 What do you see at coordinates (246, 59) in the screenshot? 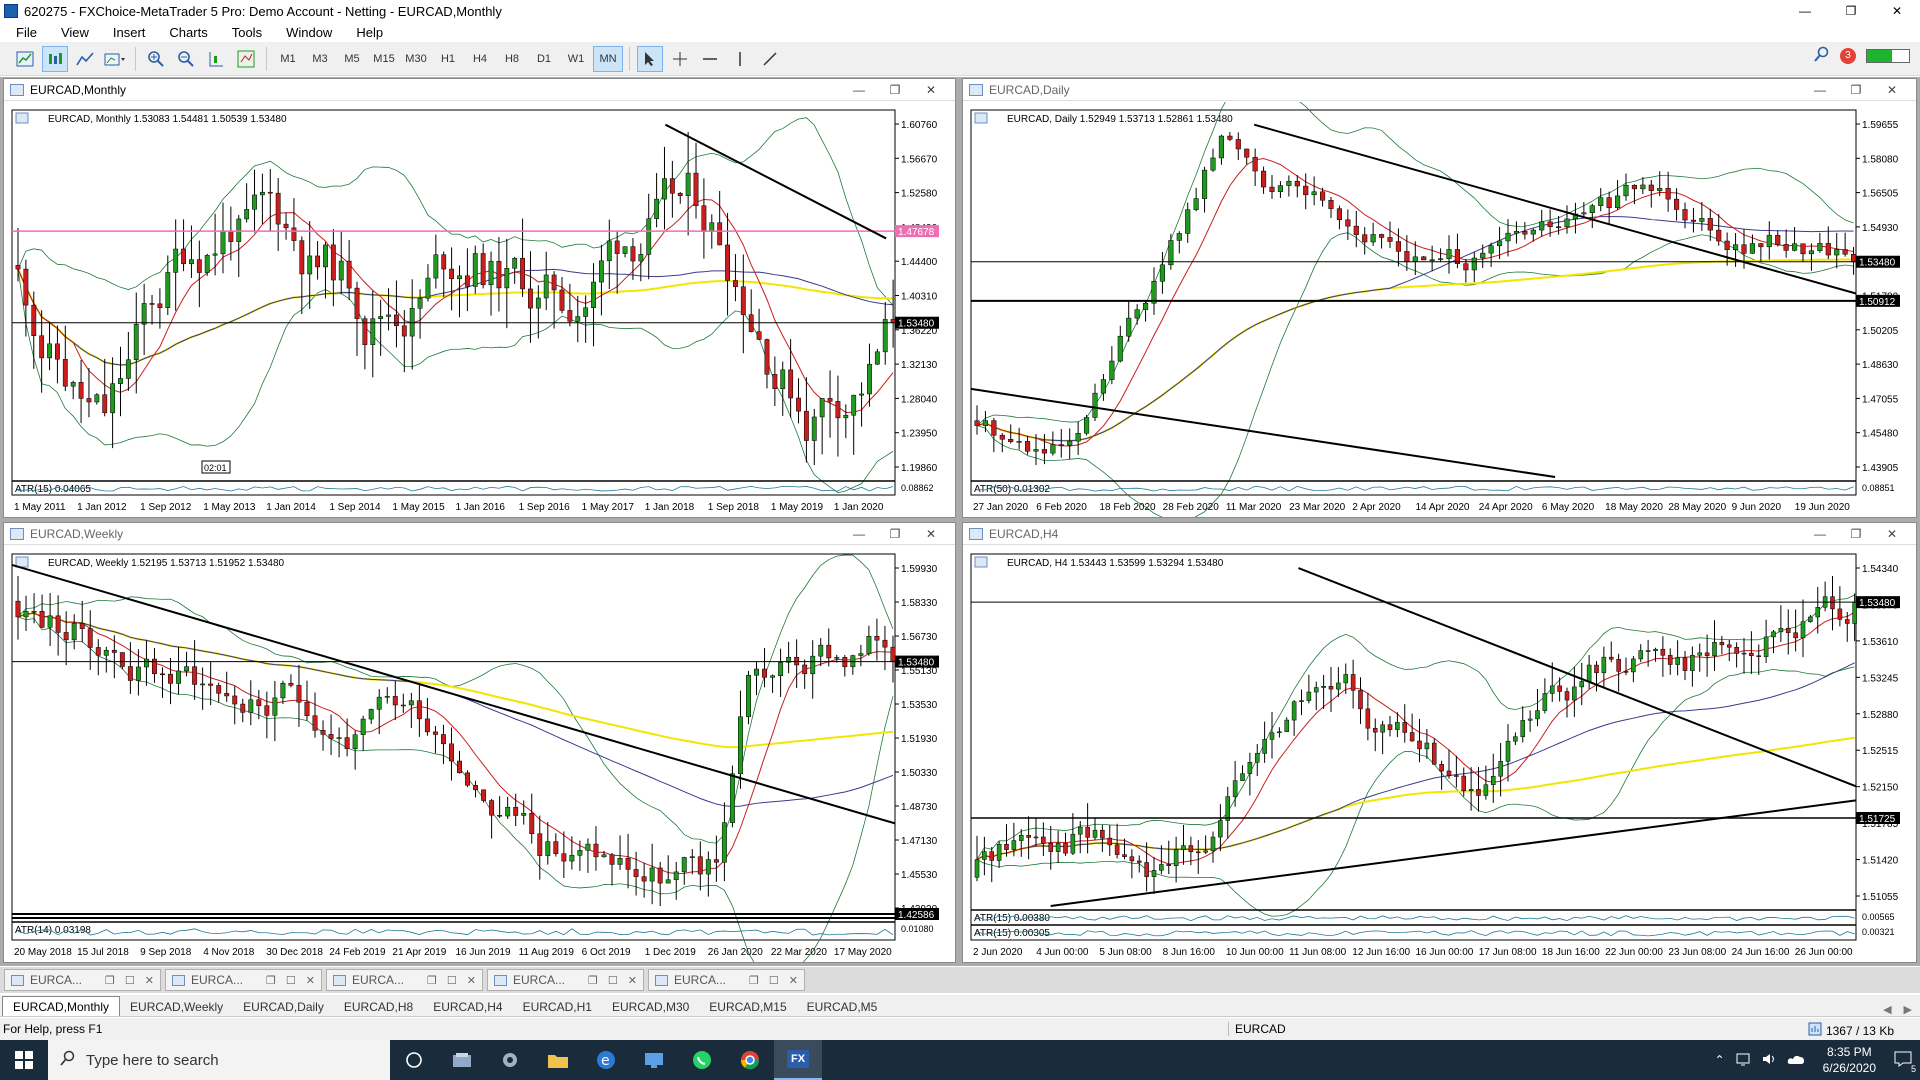
I see `autoscroll-icon` at bounding box center [246, 59].